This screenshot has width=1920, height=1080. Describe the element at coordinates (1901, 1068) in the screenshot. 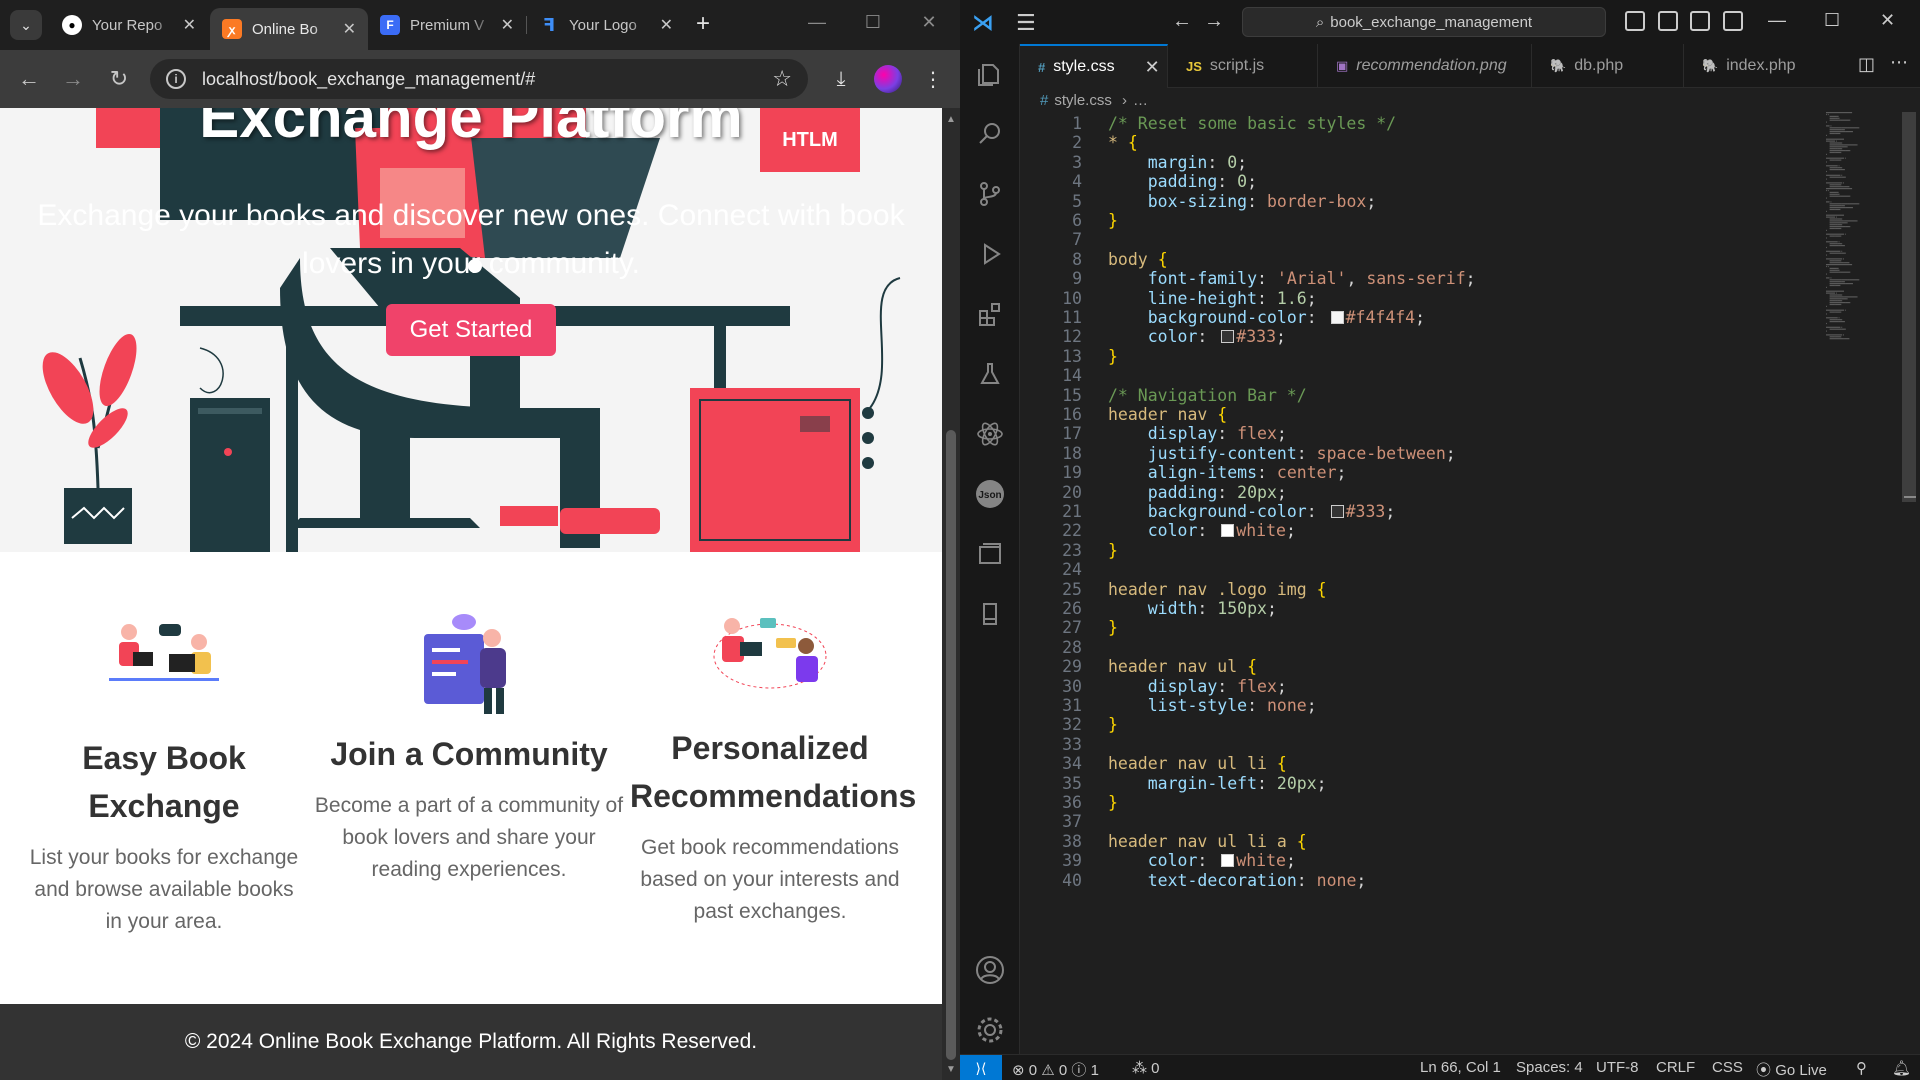

I see `notifications-bell-icon: 🔔︎` at that location.